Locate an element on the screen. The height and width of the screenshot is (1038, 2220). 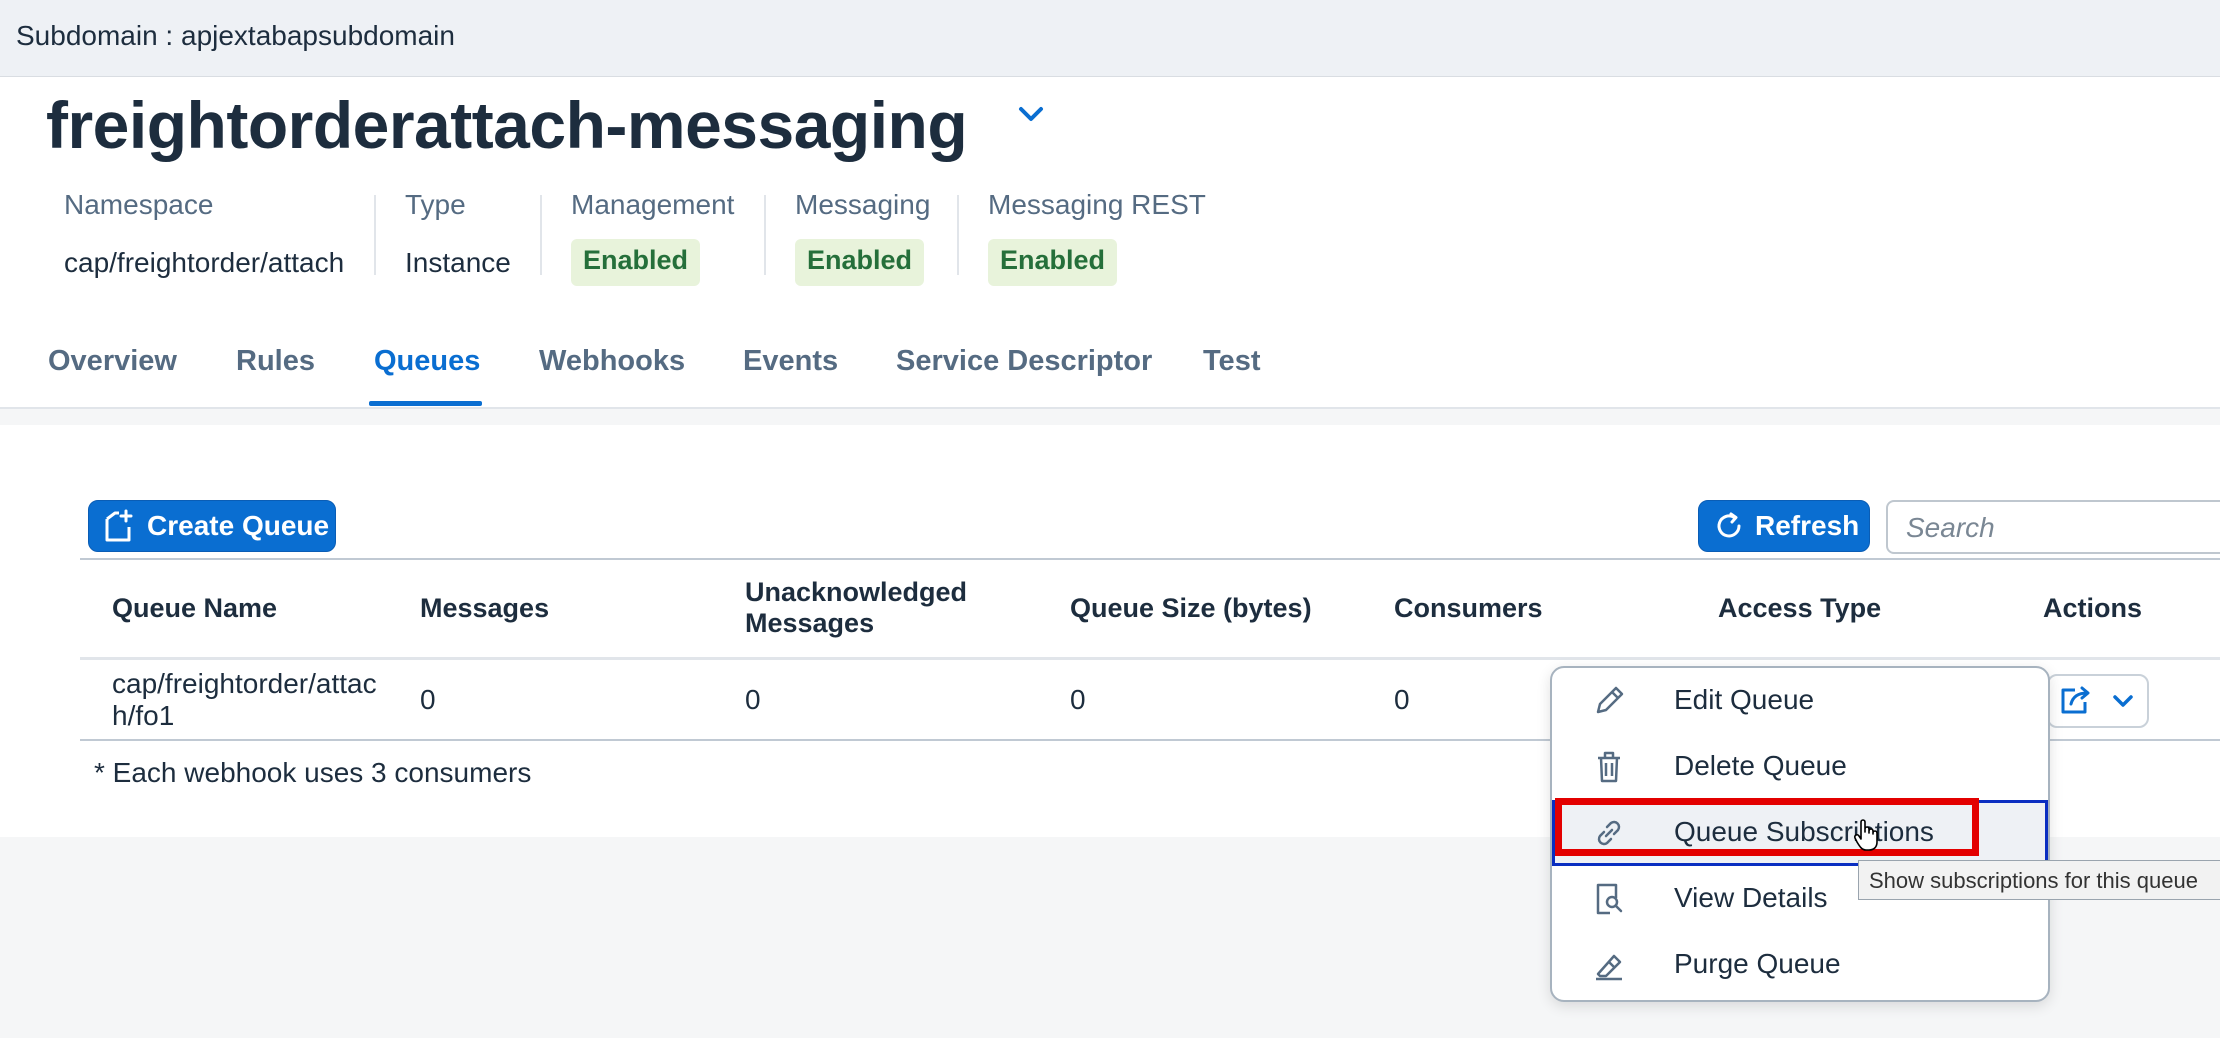
refresh-label: Refresh is located at coordinates (1807, 525).